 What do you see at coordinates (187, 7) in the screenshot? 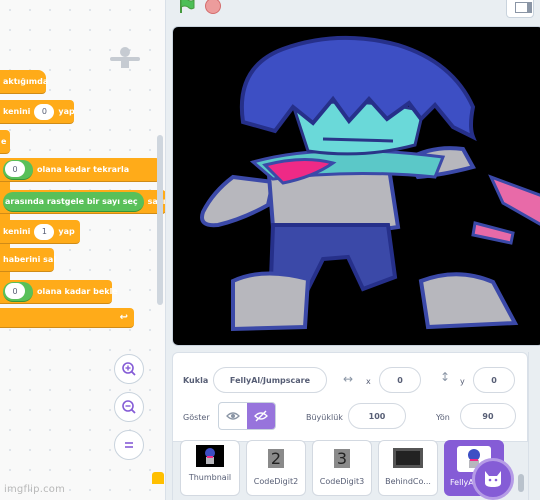
I see `green-flag-icon` at bounding box center [187, 7].